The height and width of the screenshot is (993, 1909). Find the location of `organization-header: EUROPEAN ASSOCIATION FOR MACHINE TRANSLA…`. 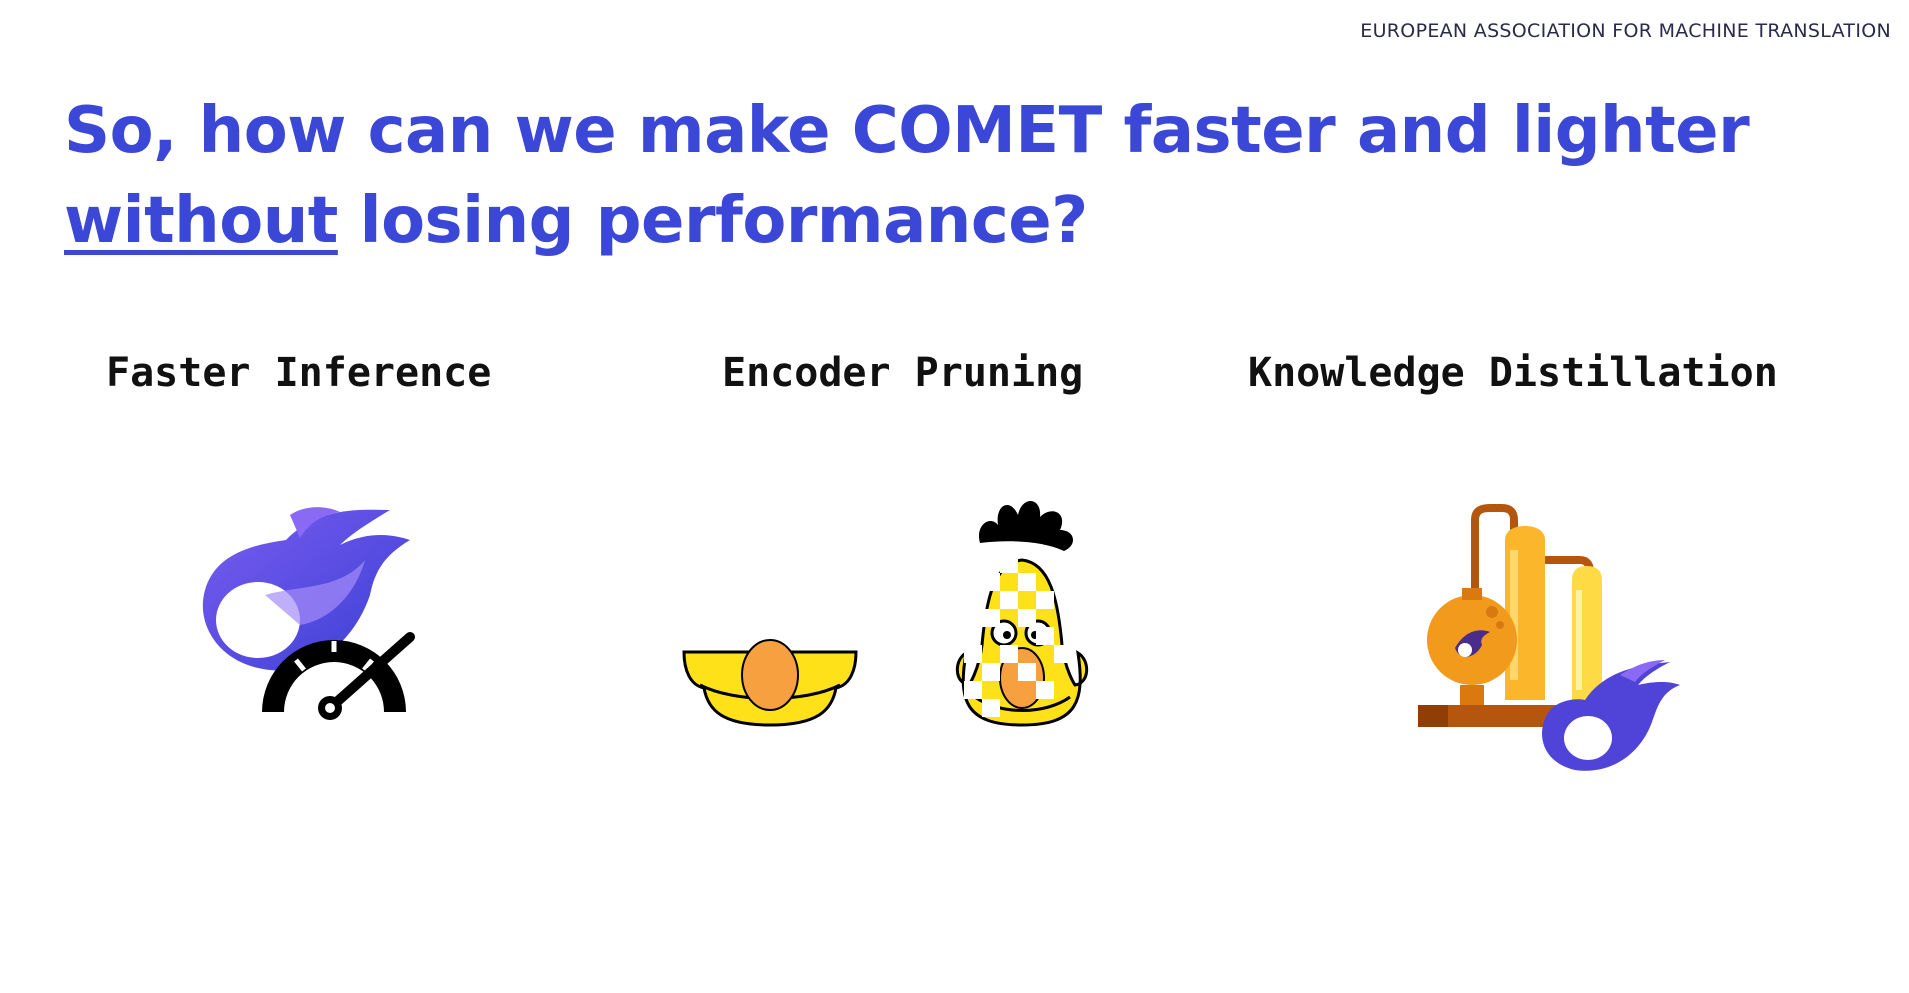

organization-header: EUROPEAN ASSOCIATION FOR MACHINE TRANSLA… is located at coordinates (1625, 31).